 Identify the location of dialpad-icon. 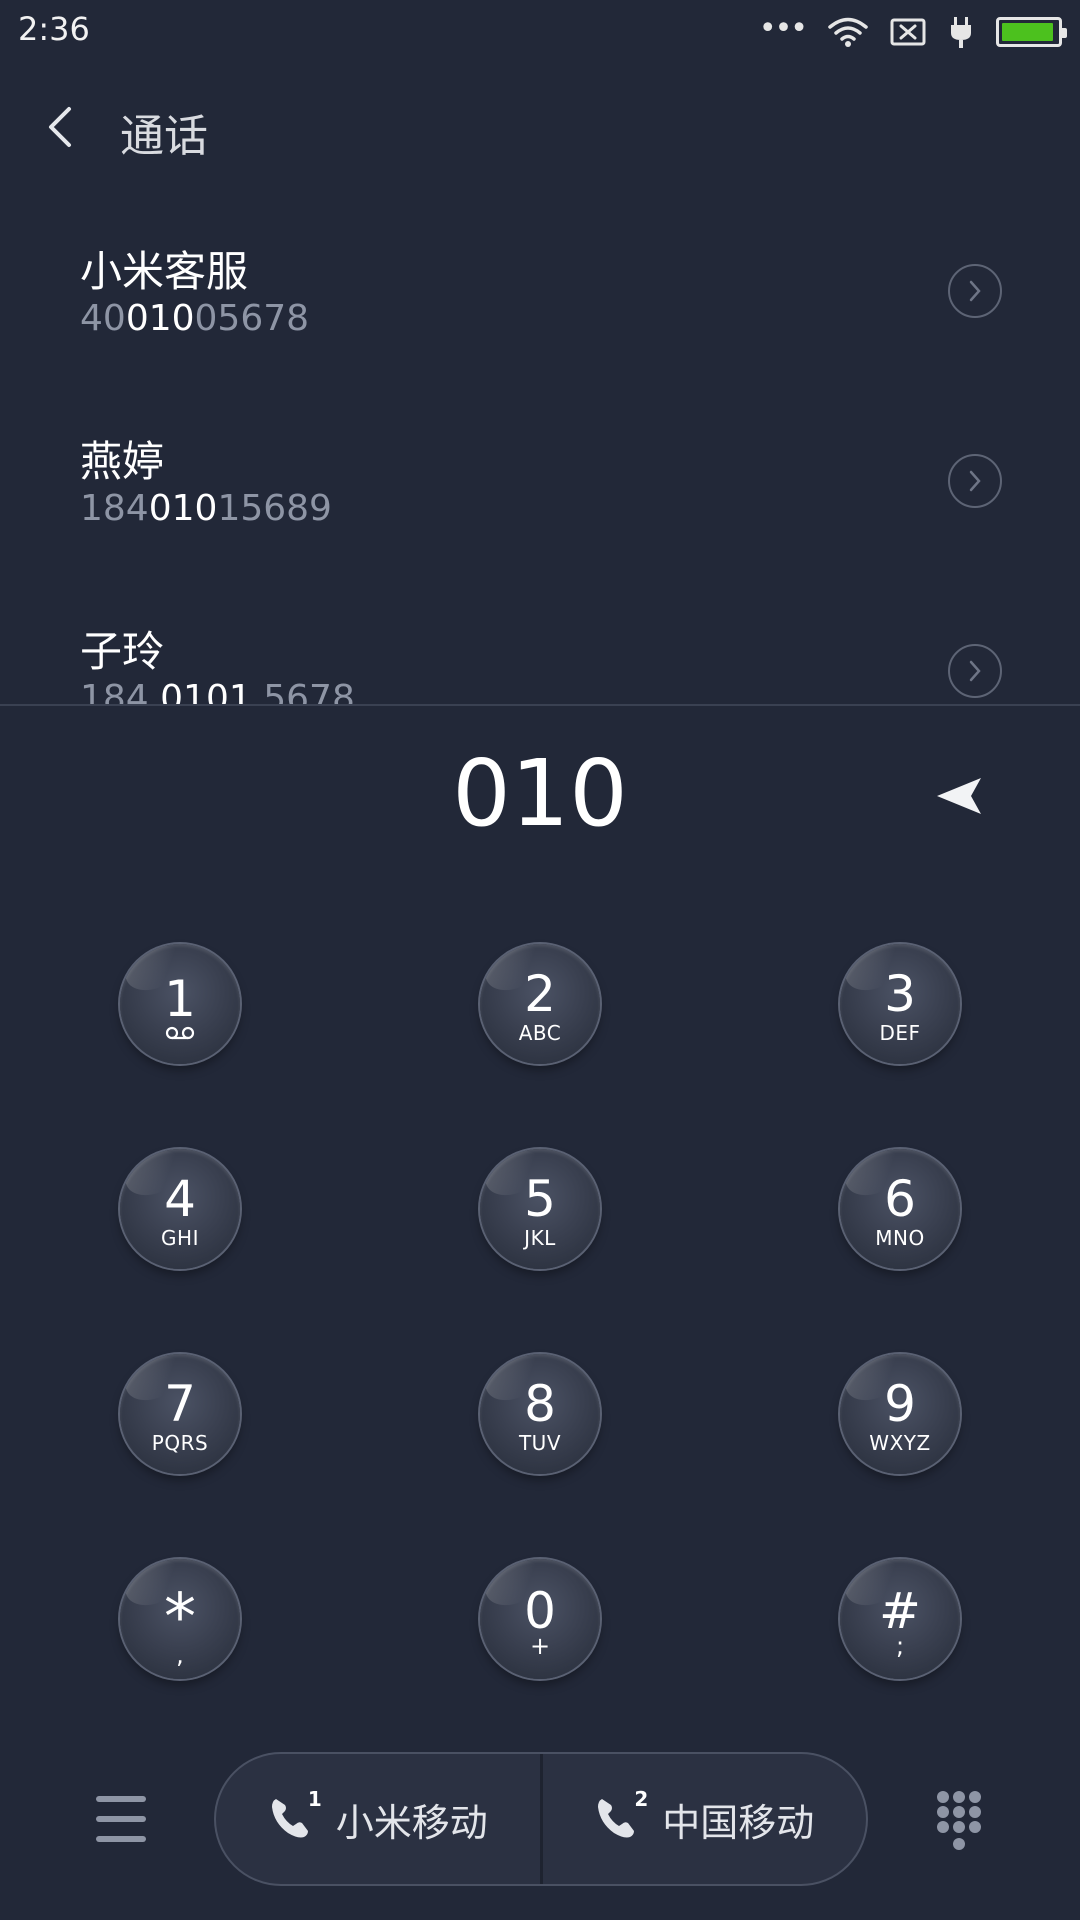
(959, 1823).